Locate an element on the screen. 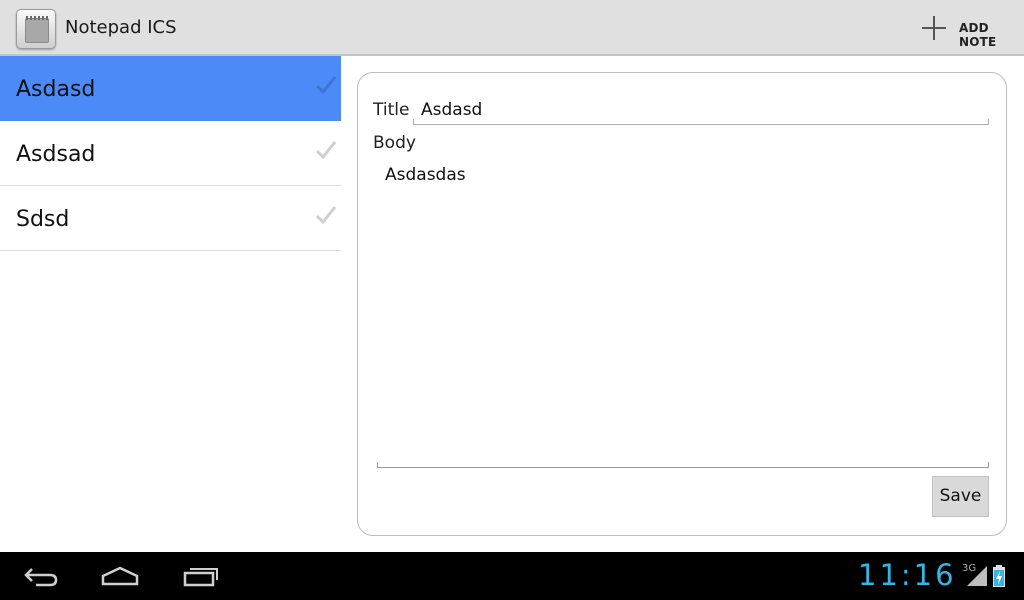 The width and height of the screenshot is (1024, 600). list-item: Asdasd is located at coordinates (170, 88).